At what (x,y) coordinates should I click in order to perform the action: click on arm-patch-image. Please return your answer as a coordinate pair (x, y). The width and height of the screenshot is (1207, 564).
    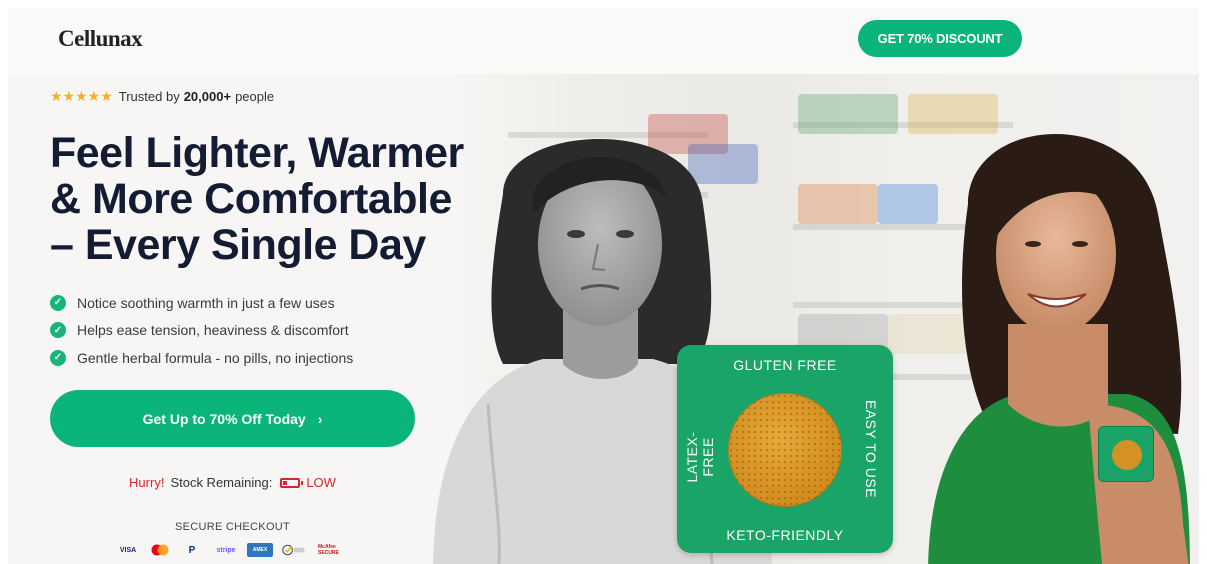
    Looking at the image, I should click on (1126, 454).